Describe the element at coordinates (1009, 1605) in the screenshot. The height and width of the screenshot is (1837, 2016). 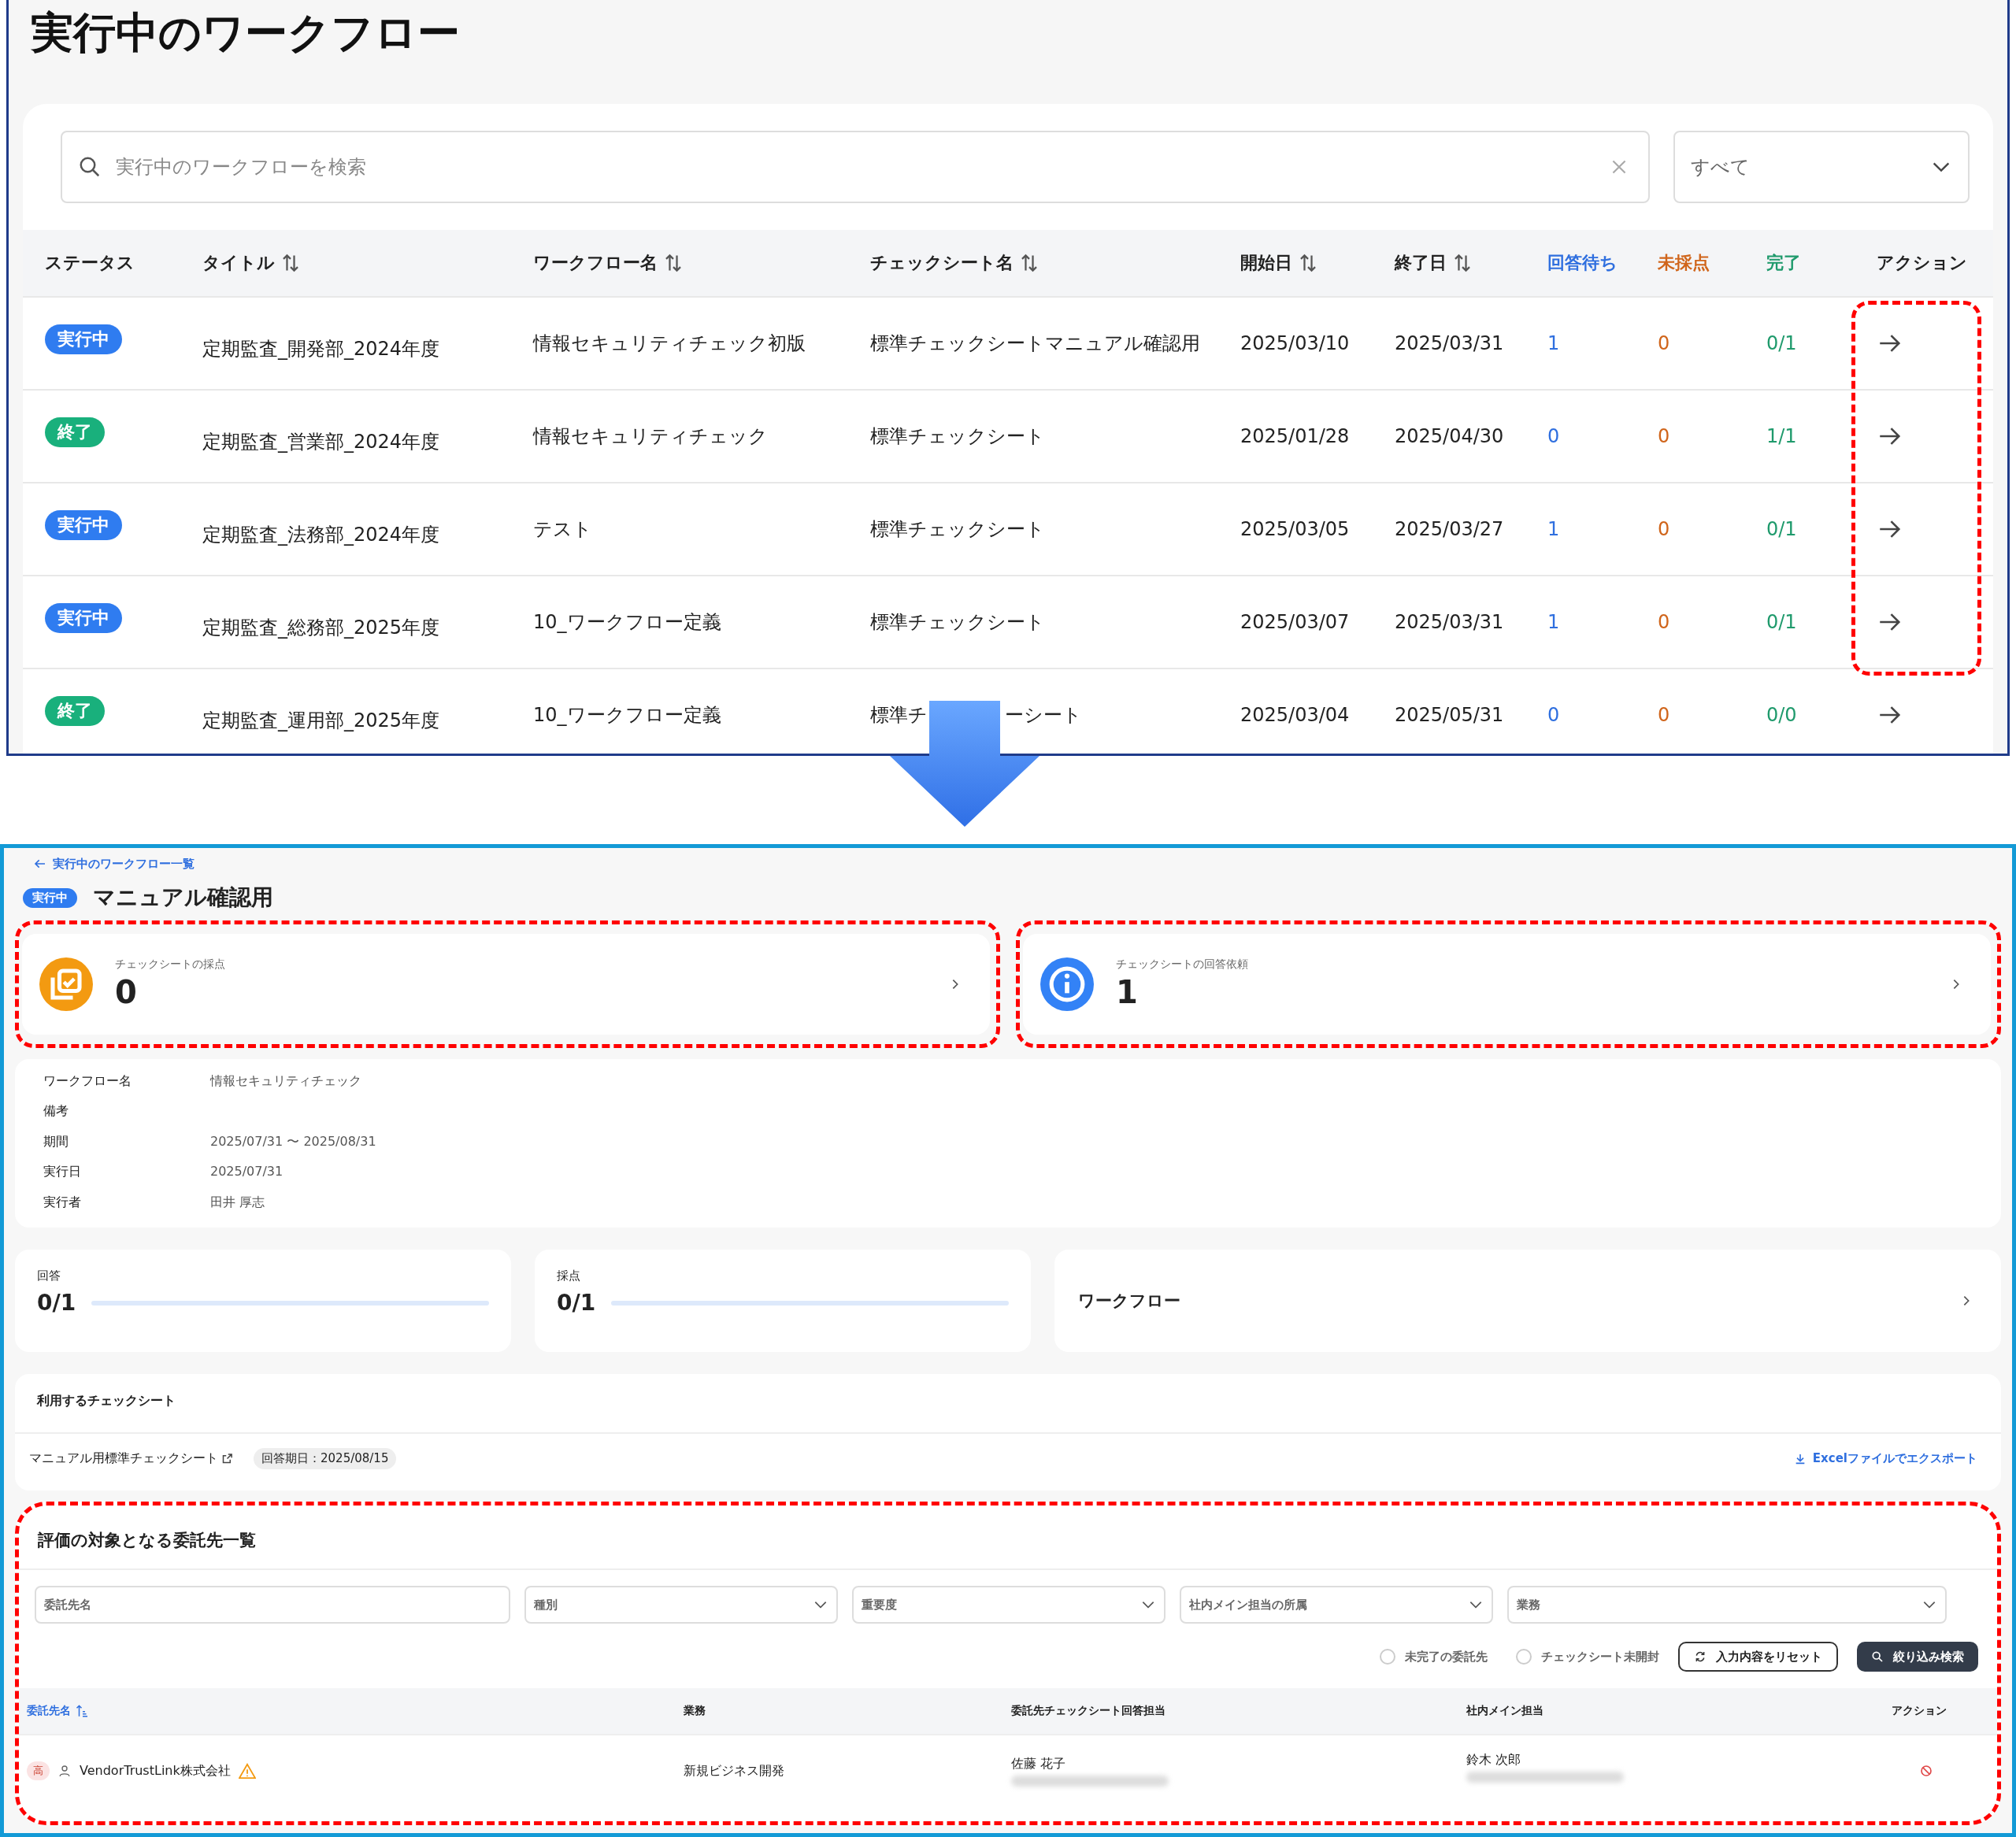
I see `filter-dropdown: 重要度` at that location.